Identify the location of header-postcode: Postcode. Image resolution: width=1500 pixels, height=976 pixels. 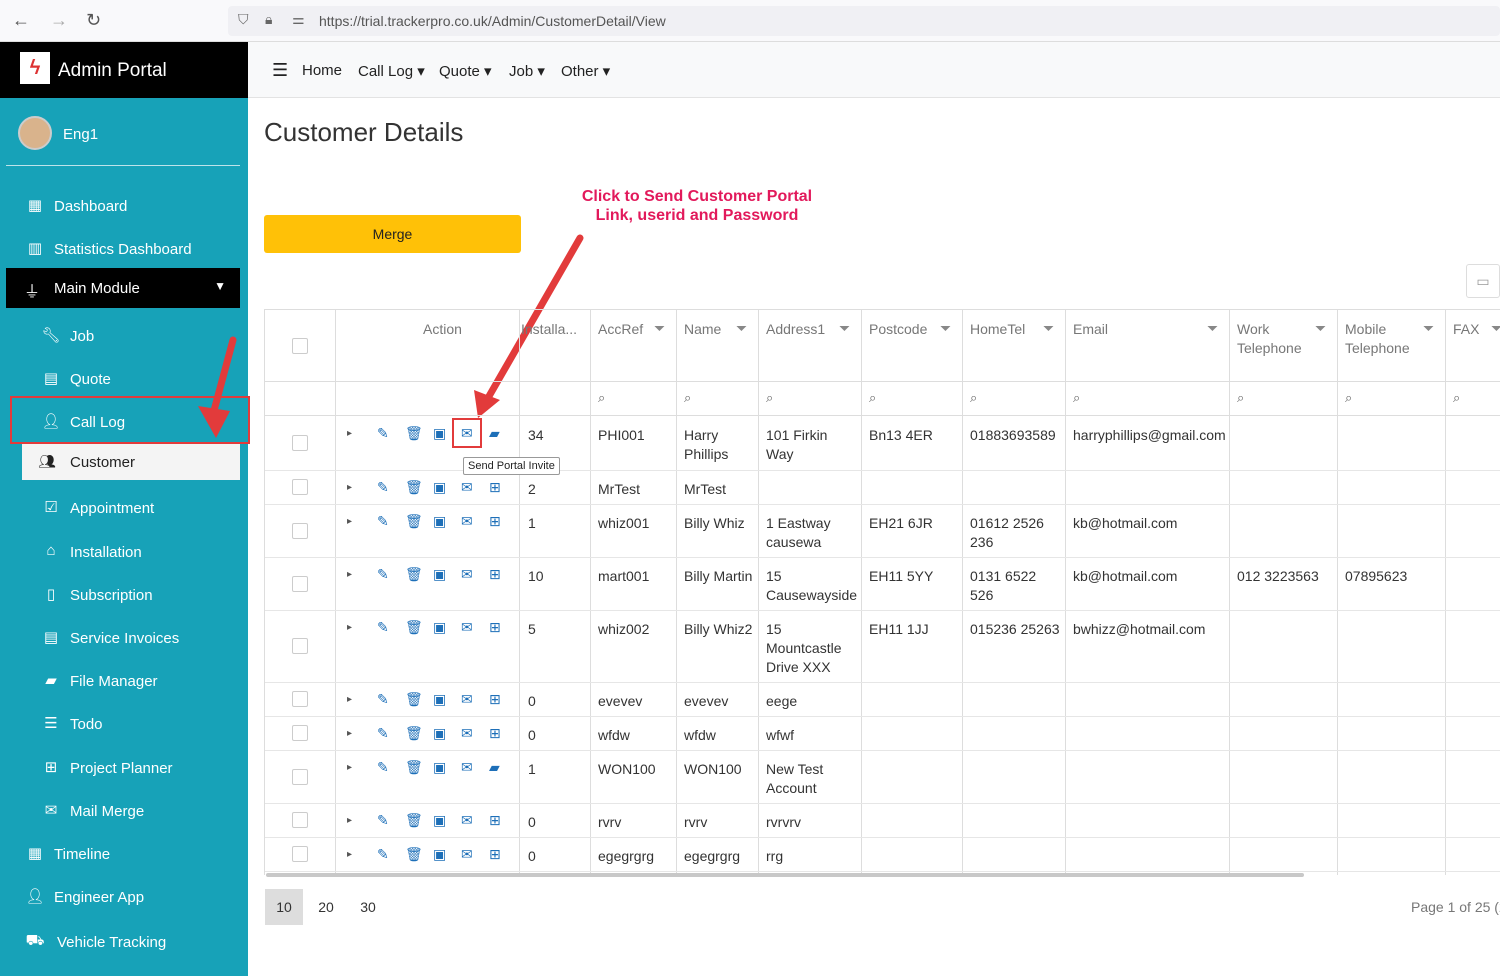
(898, 329).